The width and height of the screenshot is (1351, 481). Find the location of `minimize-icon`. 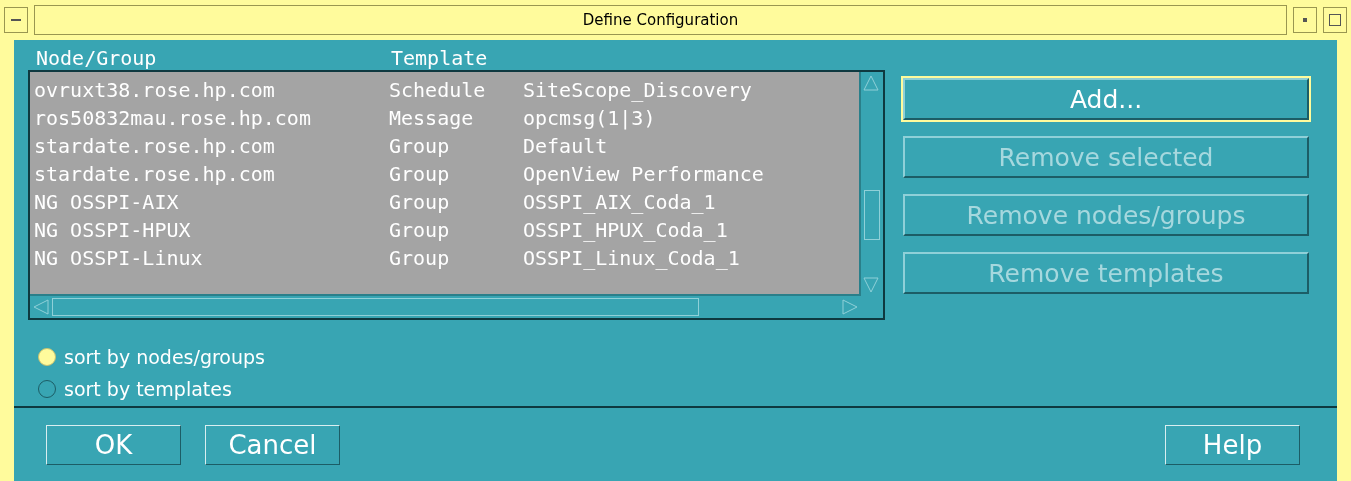

minimize-icon is located at coordinates (1305, 20).